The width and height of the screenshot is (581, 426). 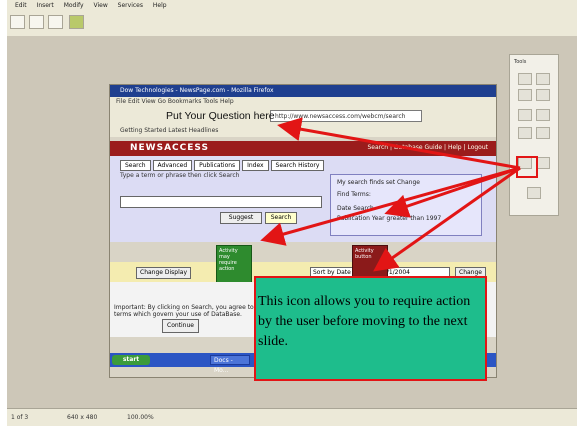 I want to click on arrow-to-green-box, so click(x=390, y=206).